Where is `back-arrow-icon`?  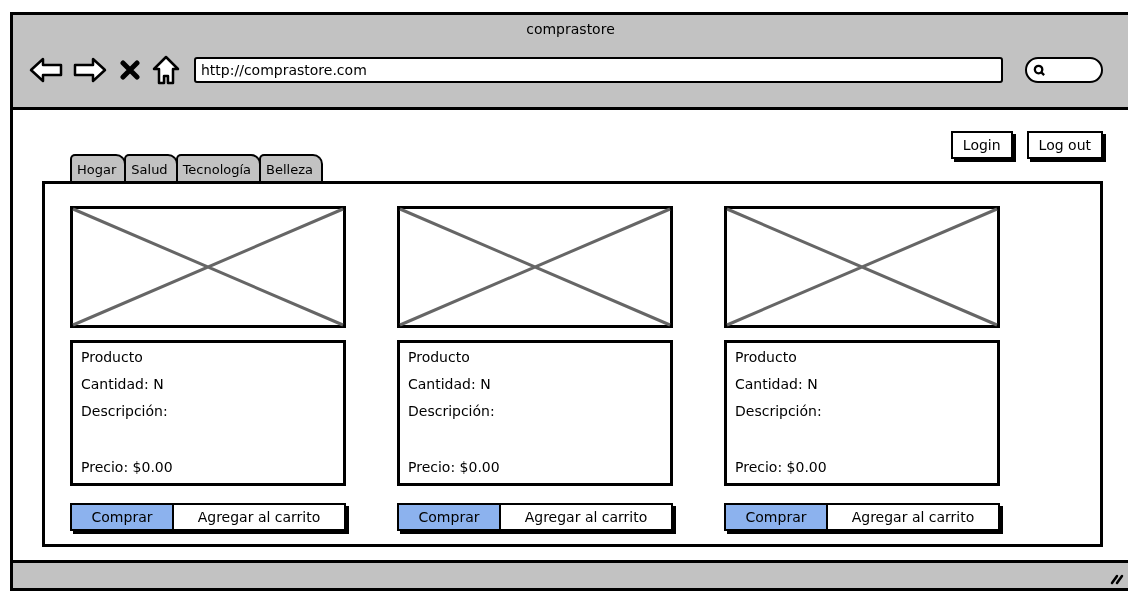 back-arrow-icon is located at coordinates (46, 70).